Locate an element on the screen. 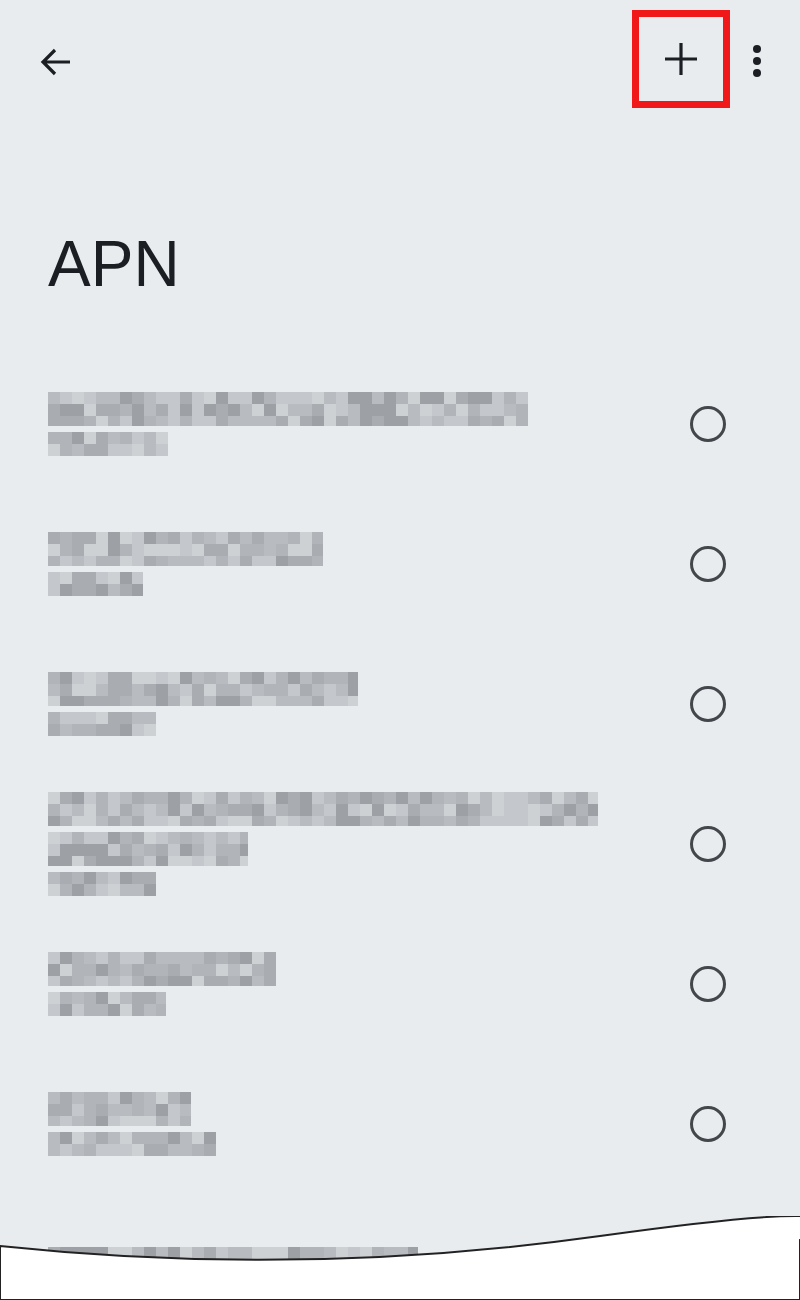 This screenshot has width=800, height=1300. plus-icon is located at coordinates (681, 59).